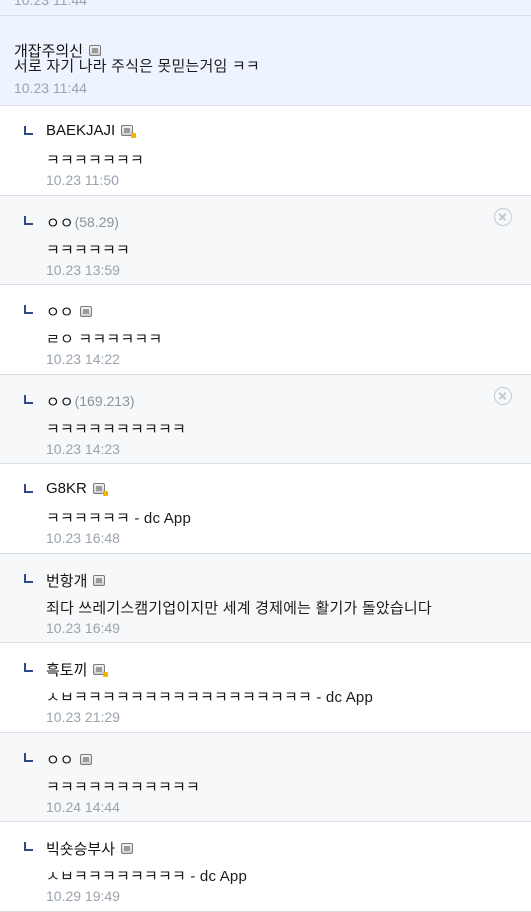  Describe the element at coordinates (83, 269) in the screenshot. I see `reply-timestamp: 10.23 13:59` at that location.